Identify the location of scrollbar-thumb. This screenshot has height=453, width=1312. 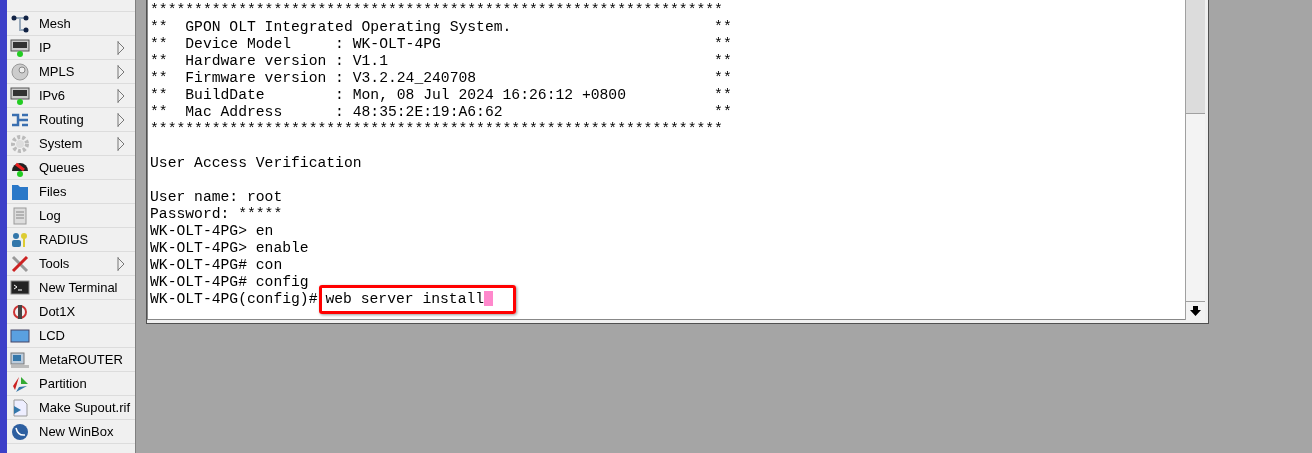
(1195, 57).